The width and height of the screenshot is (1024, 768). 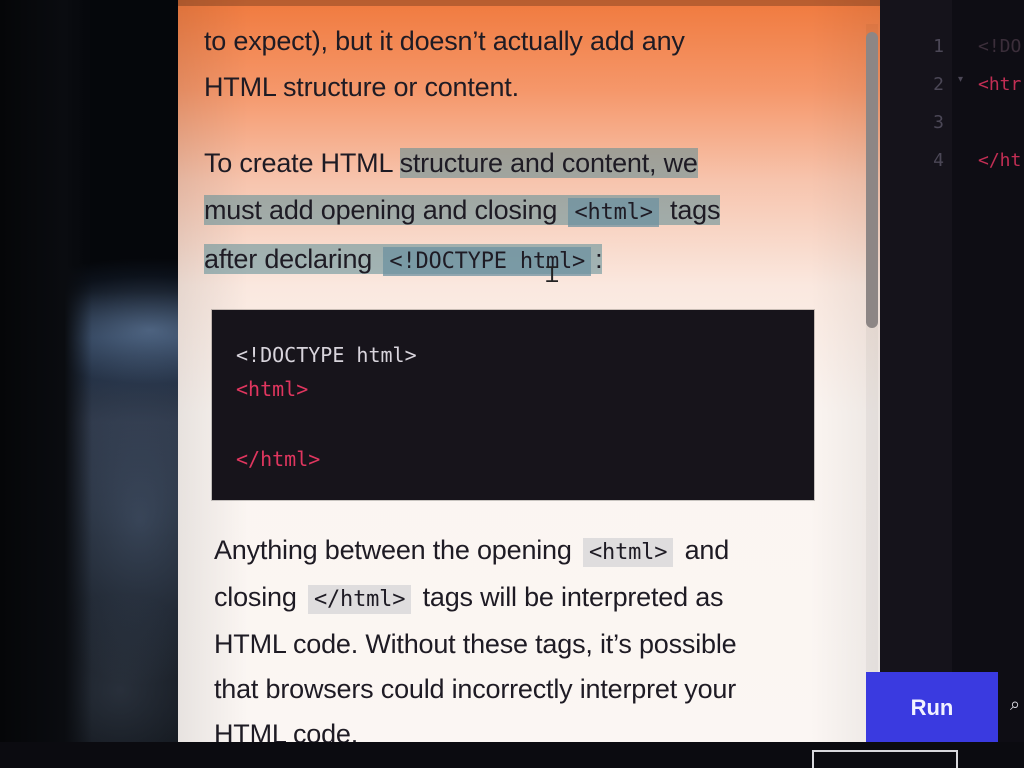 I want to click on editor-gutter, so click(x=916, y=336).